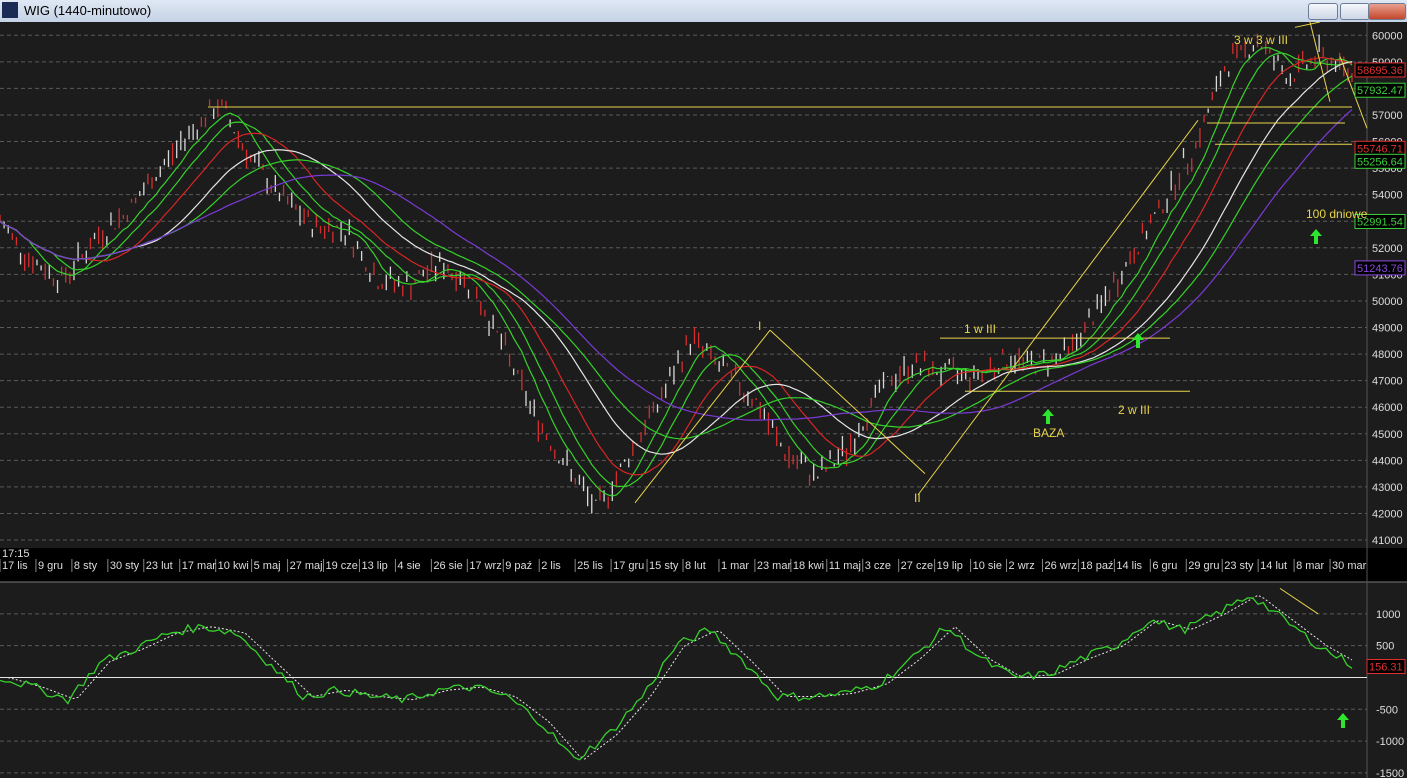 The width and height of the screenshot is (1407, 778). What do you see at coordinates (1164, 566) in the screenshot?
I see `x-tick-label: 6 gru` at bounding box center [1164, 566].